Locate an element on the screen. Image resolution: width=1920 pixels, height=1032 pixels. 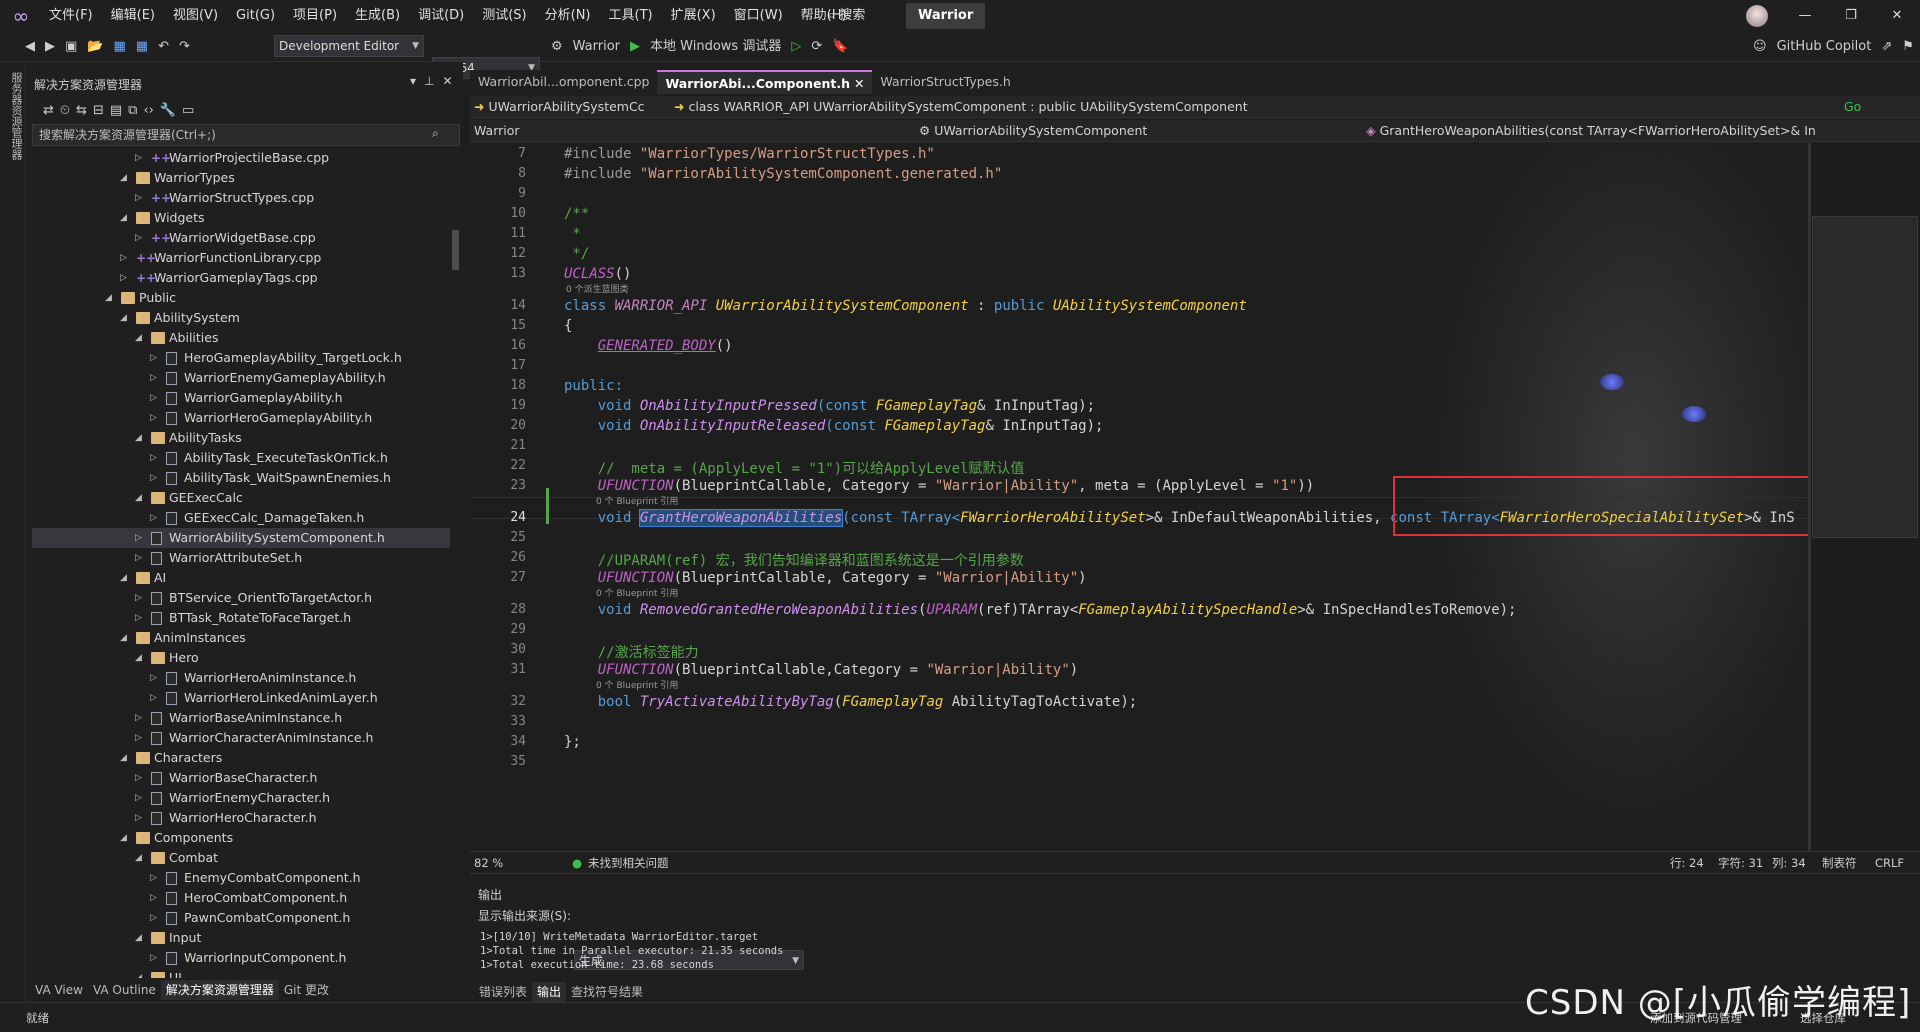
tree-item: ▷ AbilityTask_ExecuteTaskOnTick.h is located at coordinates (242, 458).